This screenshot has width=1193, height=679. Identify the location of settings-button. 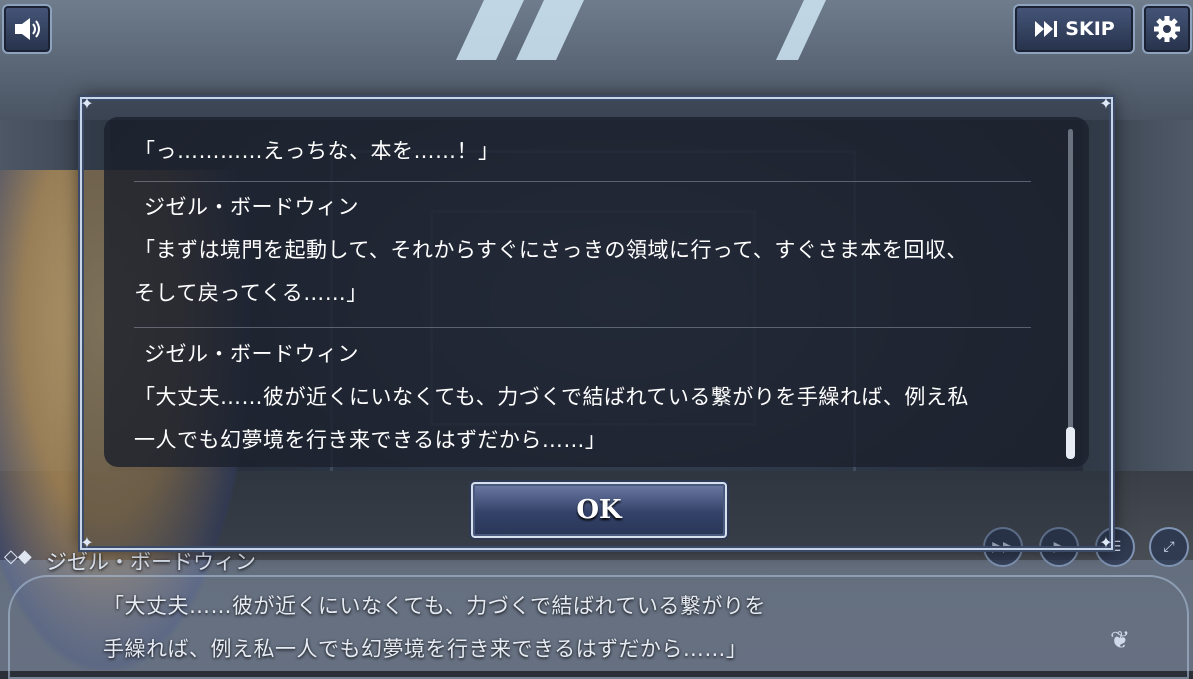
(1167, 29).